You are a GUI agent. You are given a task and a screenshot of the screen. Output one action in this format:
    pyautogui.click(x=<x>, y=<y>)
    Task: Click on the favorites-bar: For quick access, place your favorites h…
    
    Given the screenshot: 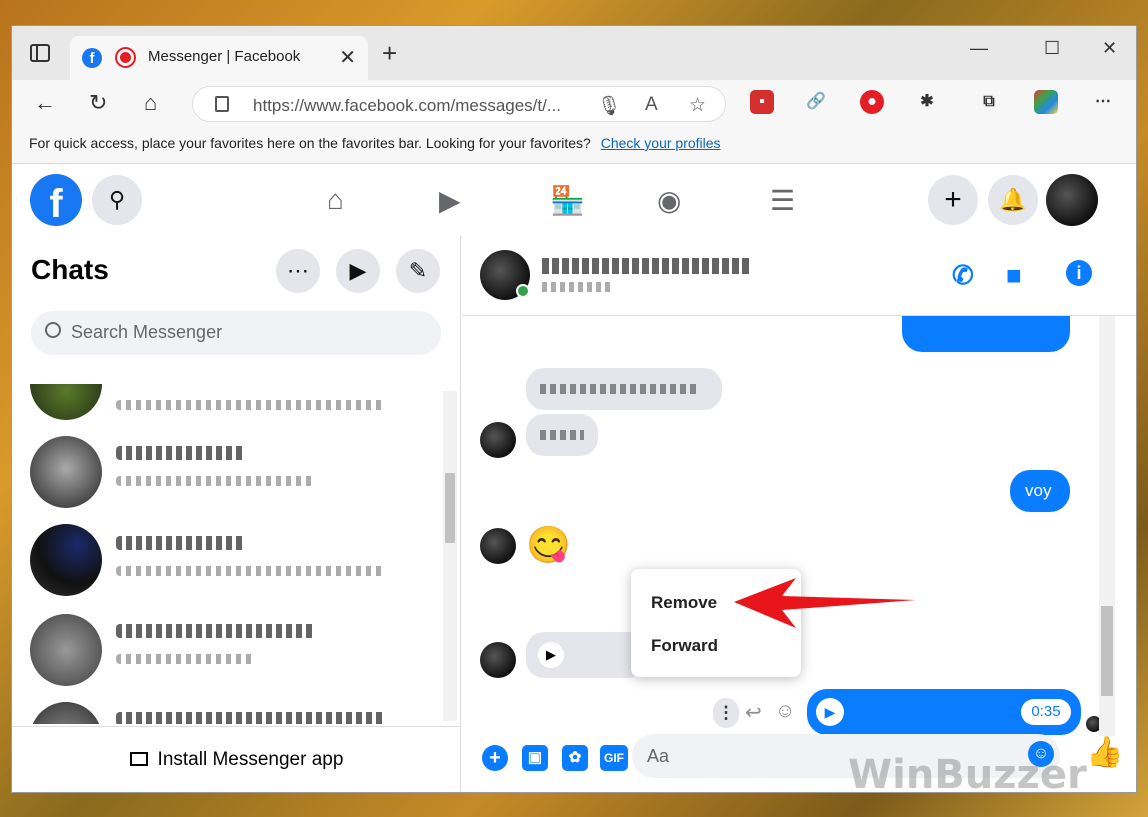 What is the action you would take?
    pyautogui.click(x=574, y=145)
    